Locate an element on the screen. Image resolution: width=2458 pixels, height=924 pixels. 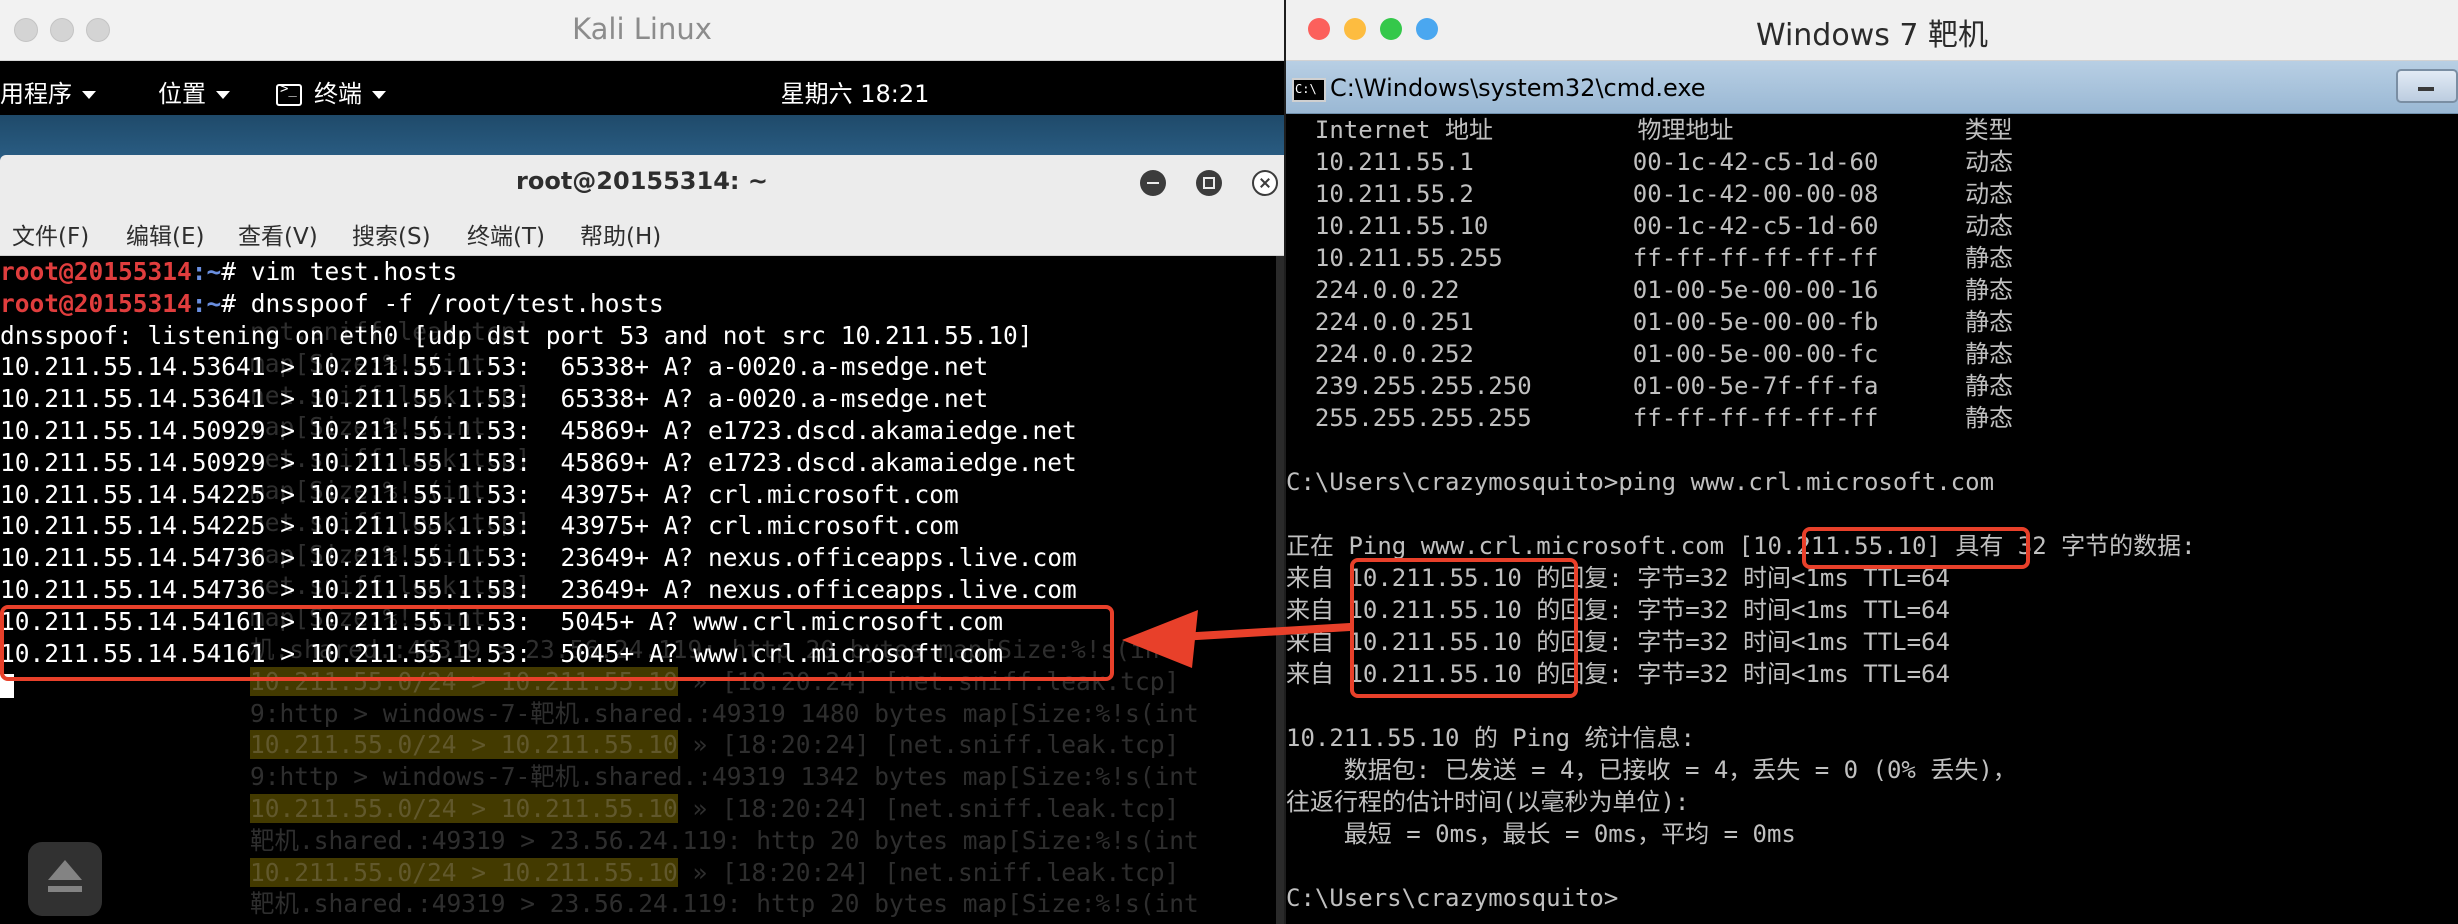
arp-header-row: Internet 地址 物理地址 类型 is located at coordinates (1741, 130).